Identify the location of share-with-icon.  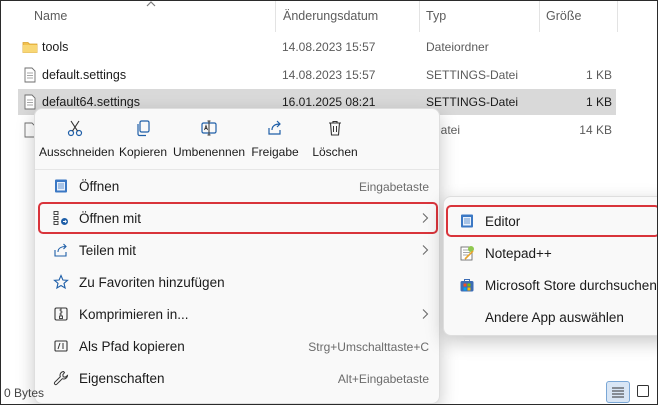
(60, 250).